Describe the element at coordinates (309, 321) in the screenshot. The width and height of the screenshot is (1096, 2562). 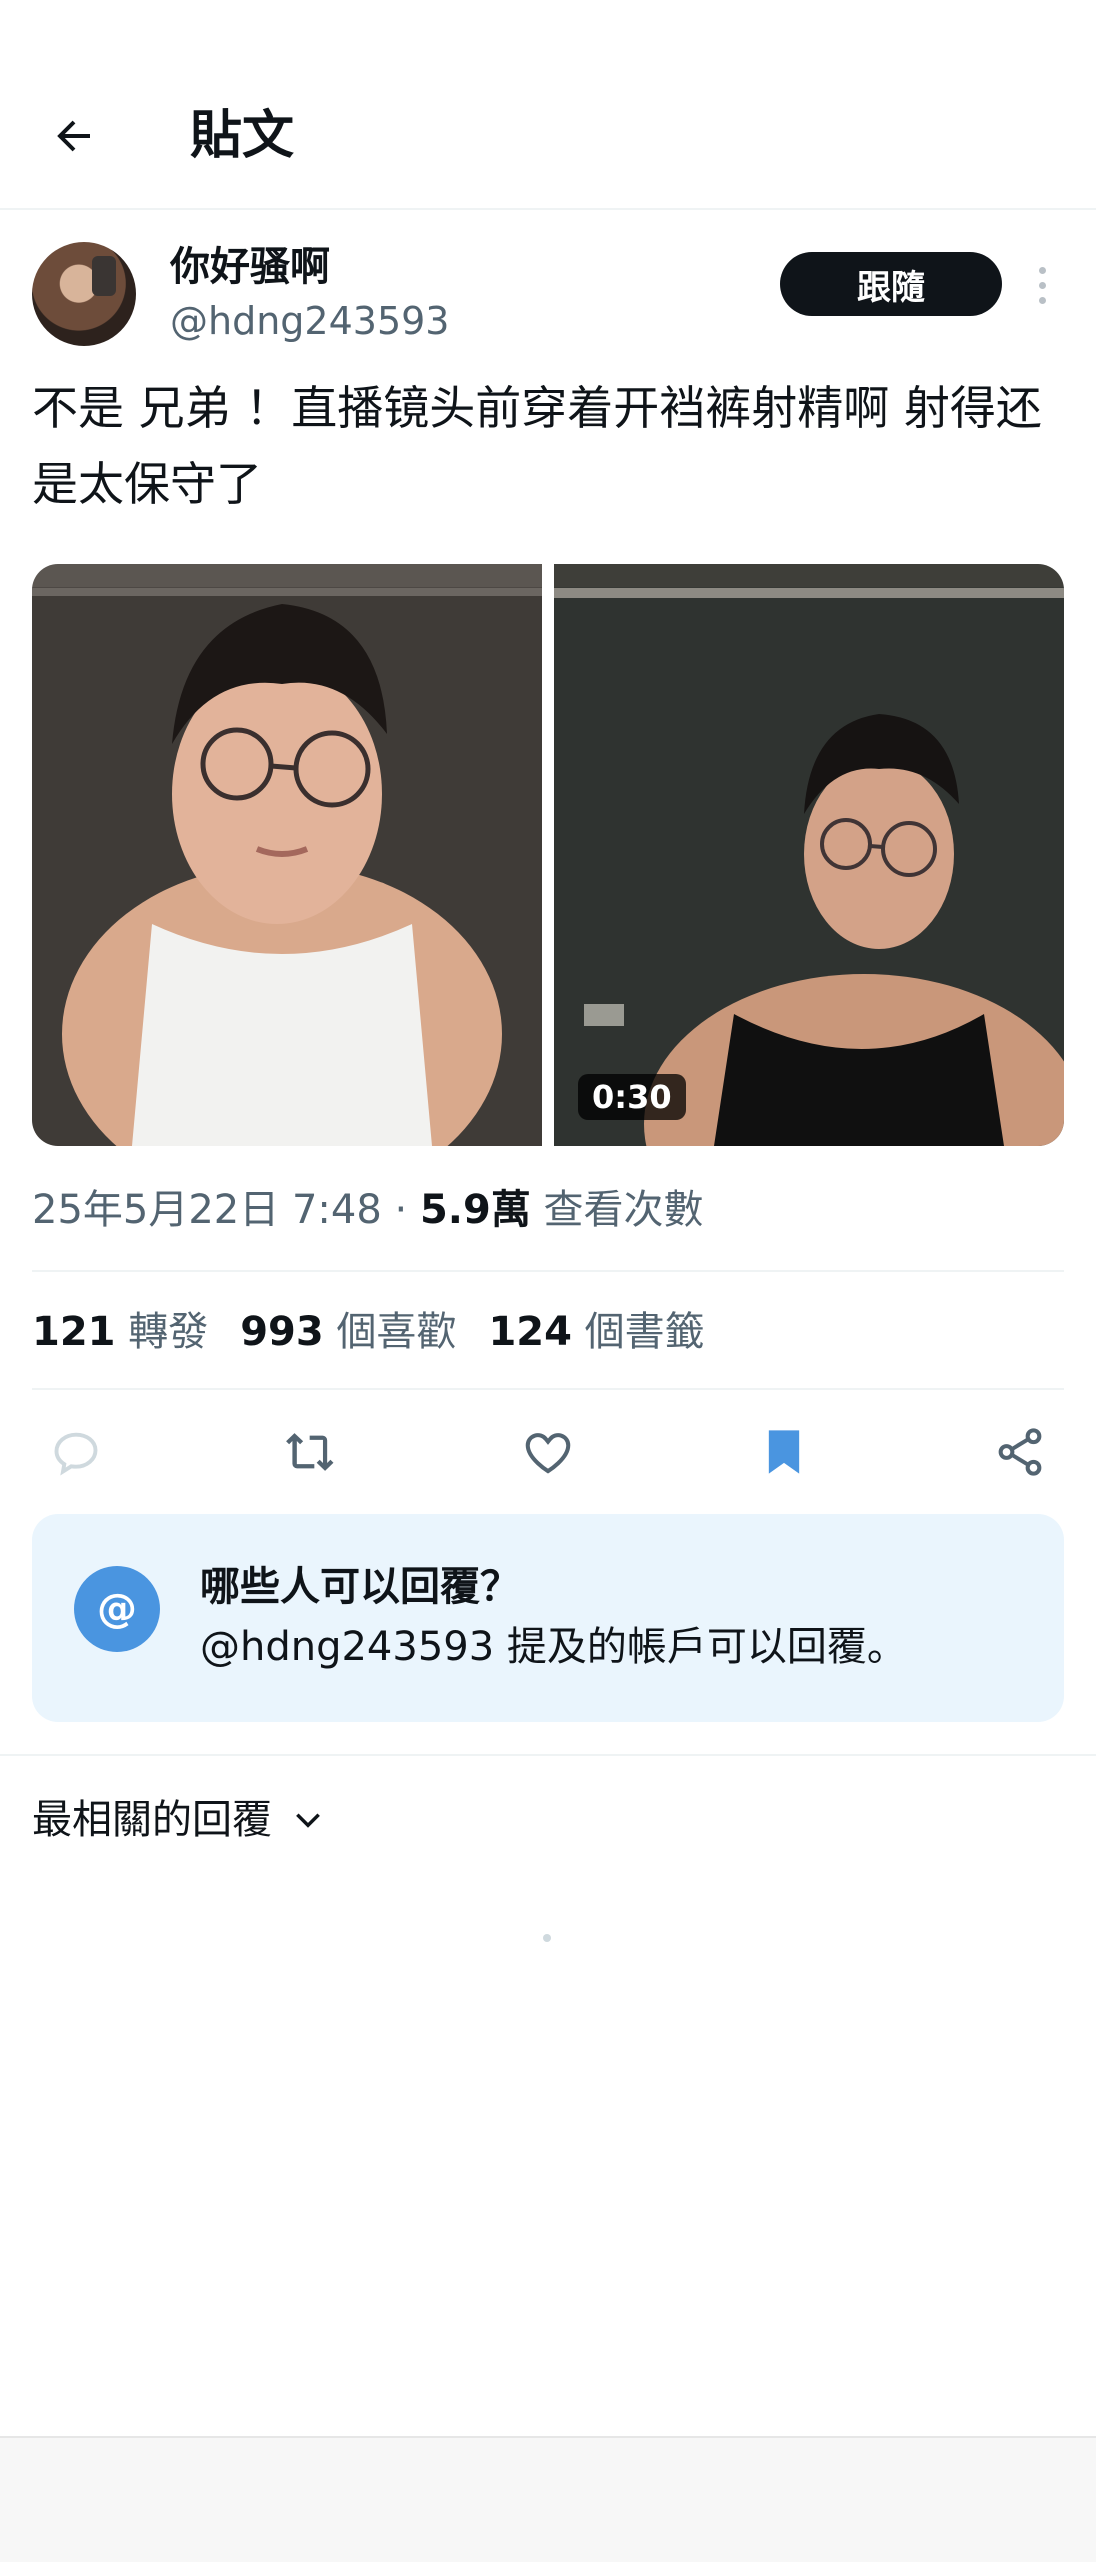
I see `author-handle: @hdng243593` at that location.